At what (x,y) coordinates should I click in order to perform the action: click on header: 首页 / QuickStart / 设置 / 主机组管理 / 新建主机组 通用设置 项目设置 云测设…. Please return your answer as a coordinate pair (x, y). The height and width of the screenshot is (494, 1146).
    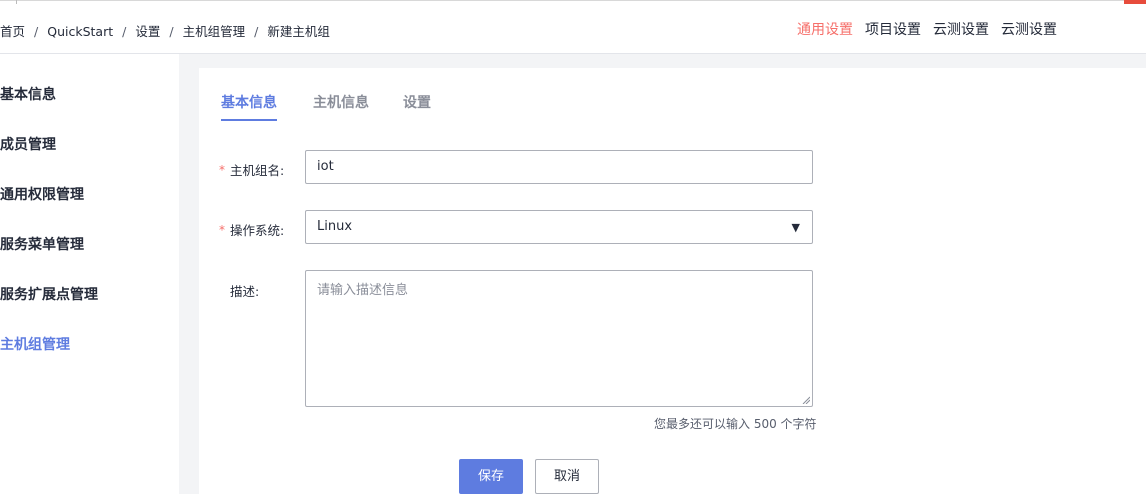
    Looking at the image, I should click on (573, 29).